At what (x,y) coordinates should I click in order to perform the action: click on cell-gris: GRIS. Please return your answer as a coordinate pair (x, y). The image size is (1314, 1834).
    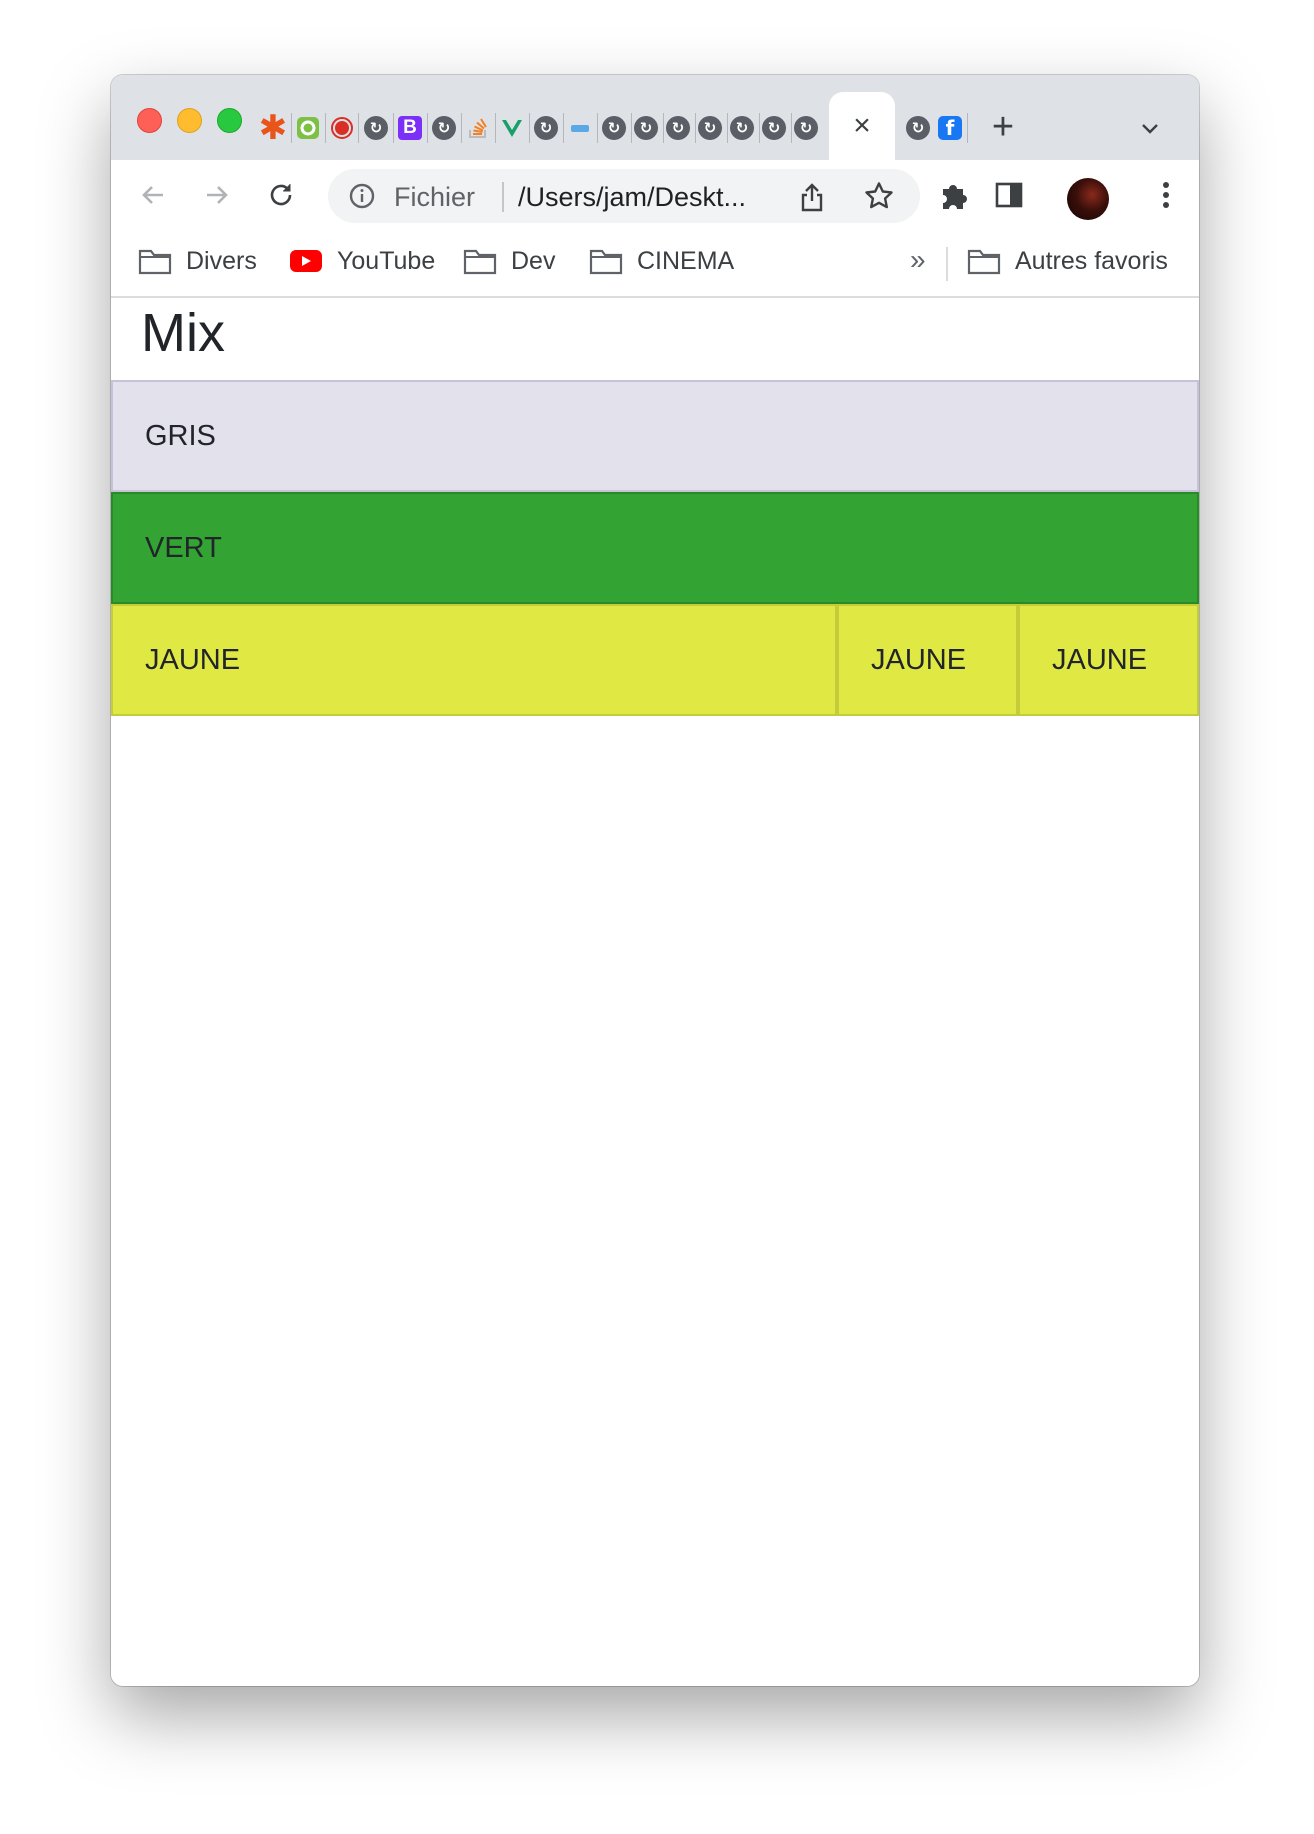
    Looking at the image, I should click on (655, 436).